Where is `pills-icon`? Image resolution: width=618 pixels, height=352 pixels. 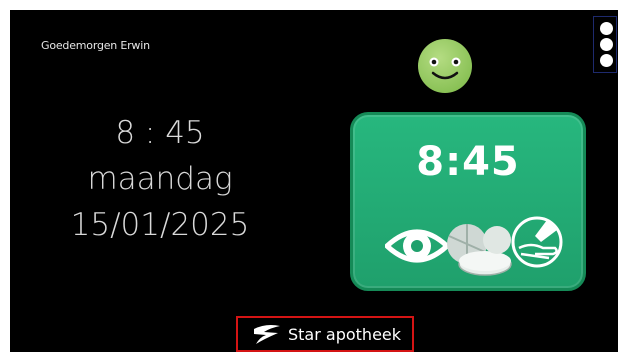 pills-icon is located at coordinates (479, 250).